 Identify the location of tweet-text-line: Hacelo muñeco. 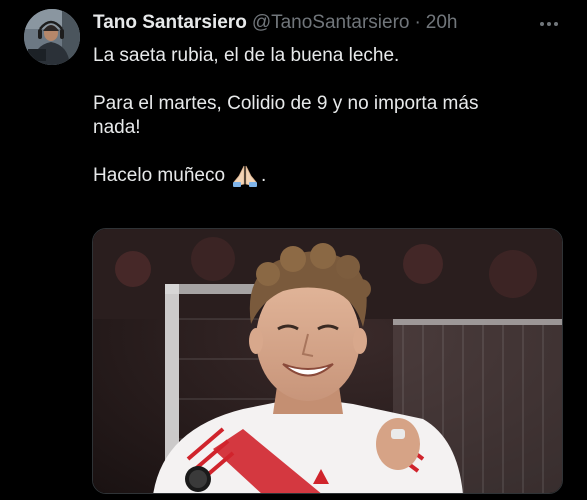
(159, 175).